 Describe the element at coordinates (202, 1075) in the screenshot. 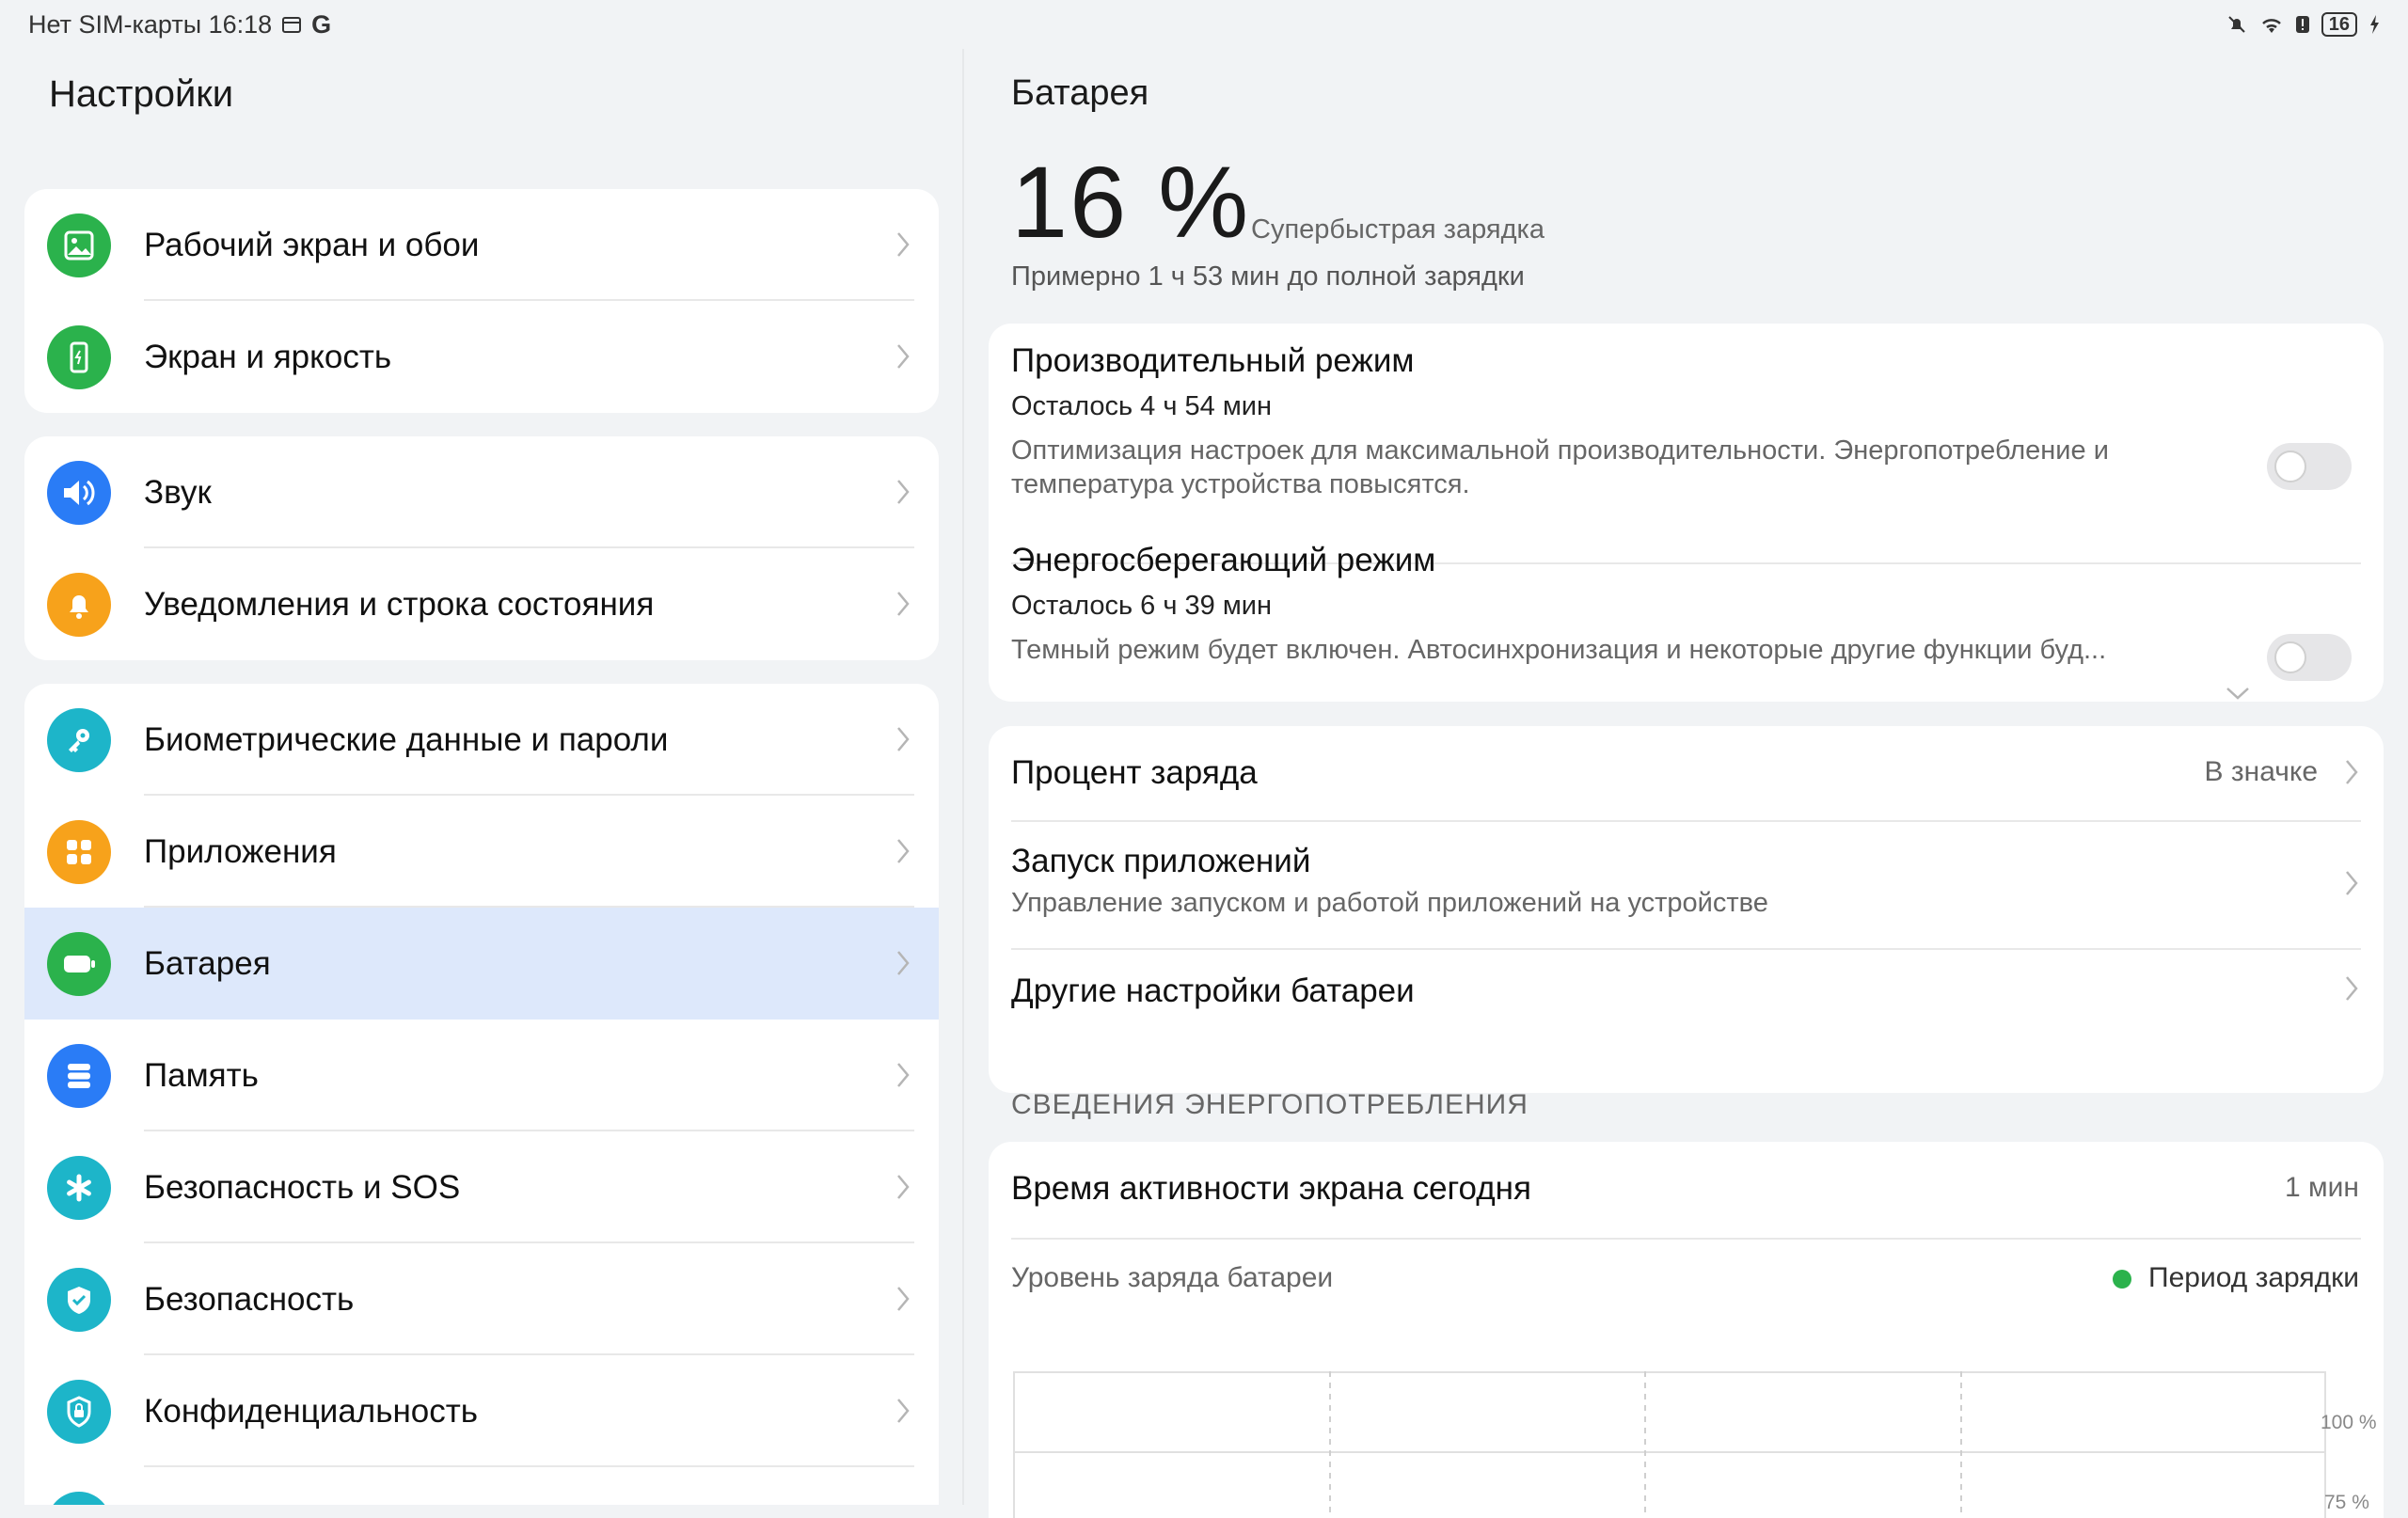

I see `settings-item-label: Память` at that location.